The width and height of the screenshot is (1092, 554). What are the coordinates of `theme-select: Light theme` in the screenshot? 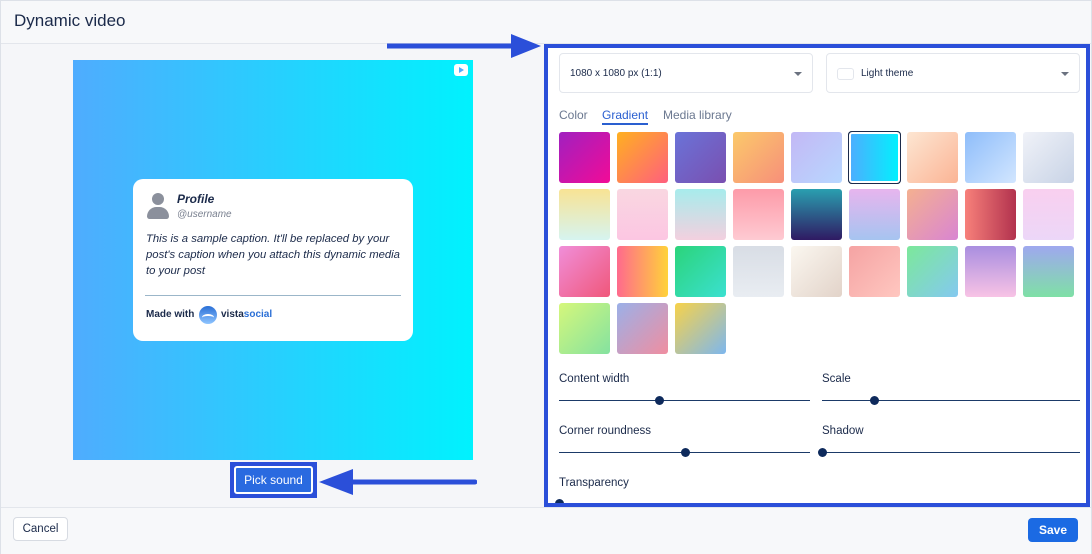 It's located at (953, 73).